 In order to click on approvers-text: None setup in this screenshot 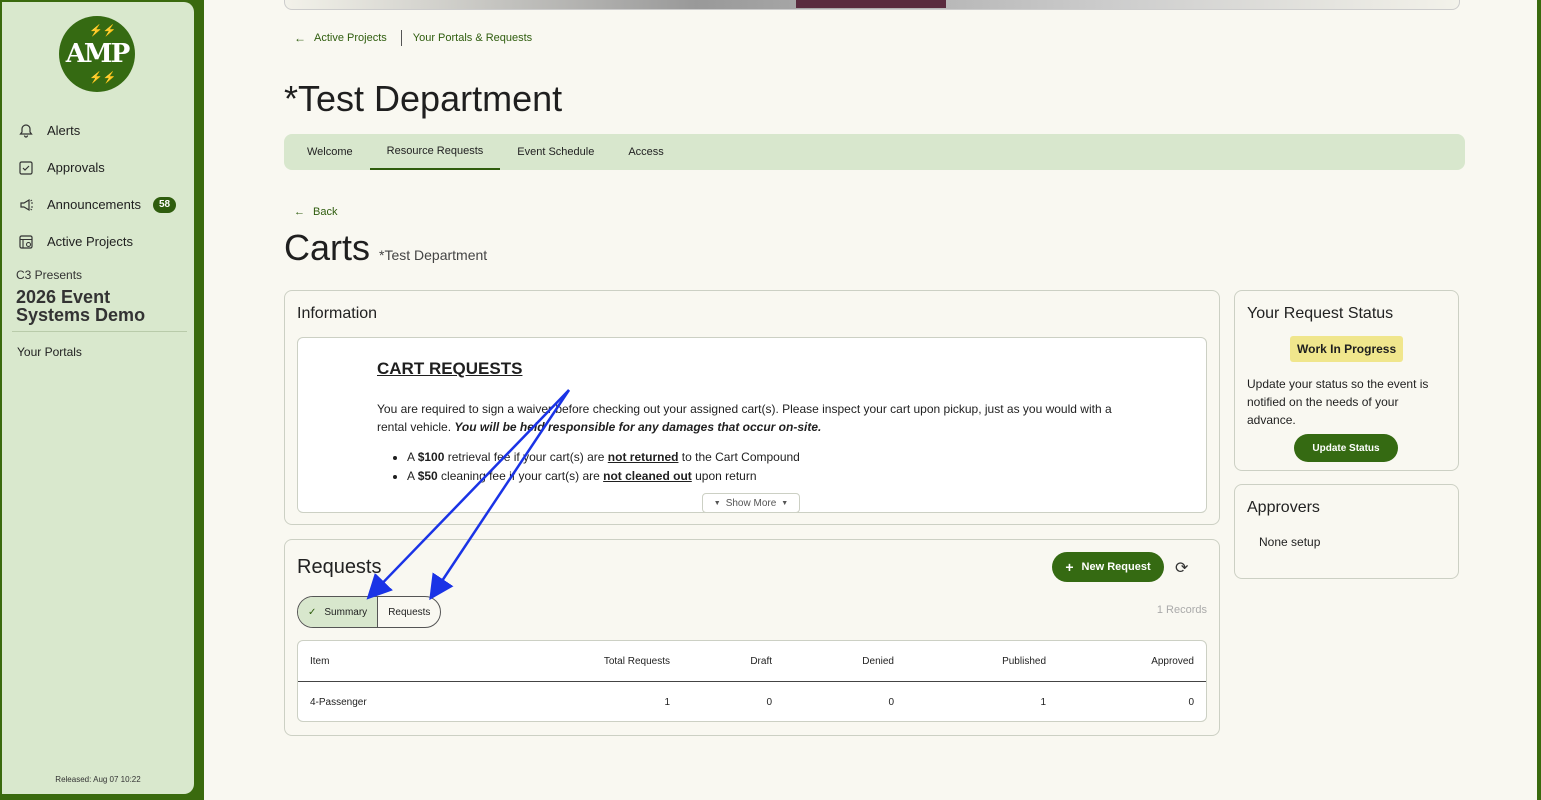, I will do `click(1290, 542)`.